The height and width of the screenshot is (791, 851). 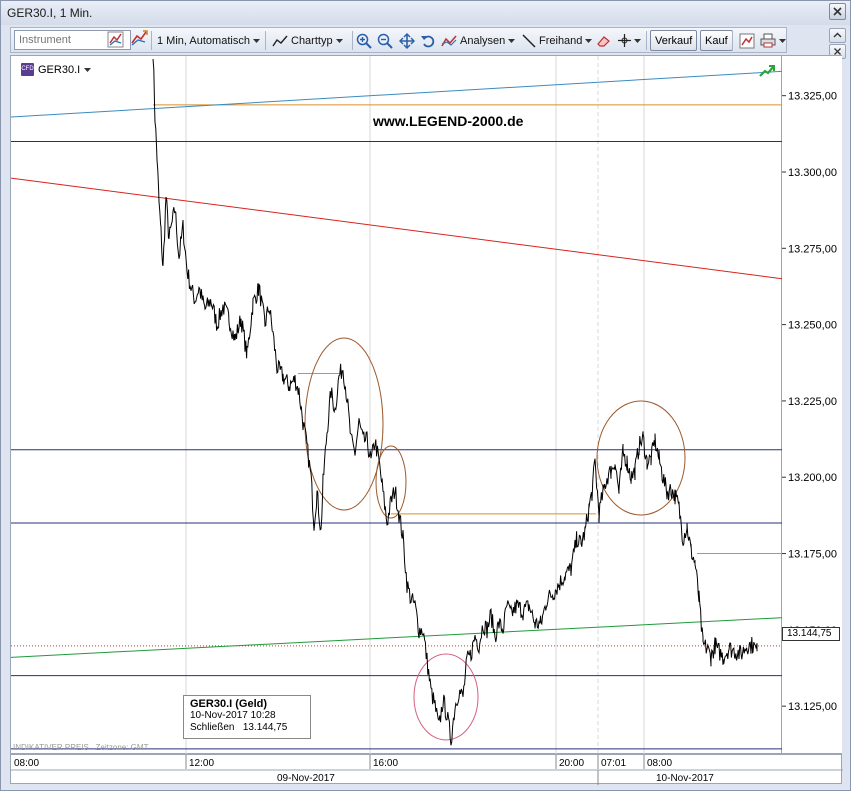 I want to click on zoom-in-icon, so click(x=364, y=41).